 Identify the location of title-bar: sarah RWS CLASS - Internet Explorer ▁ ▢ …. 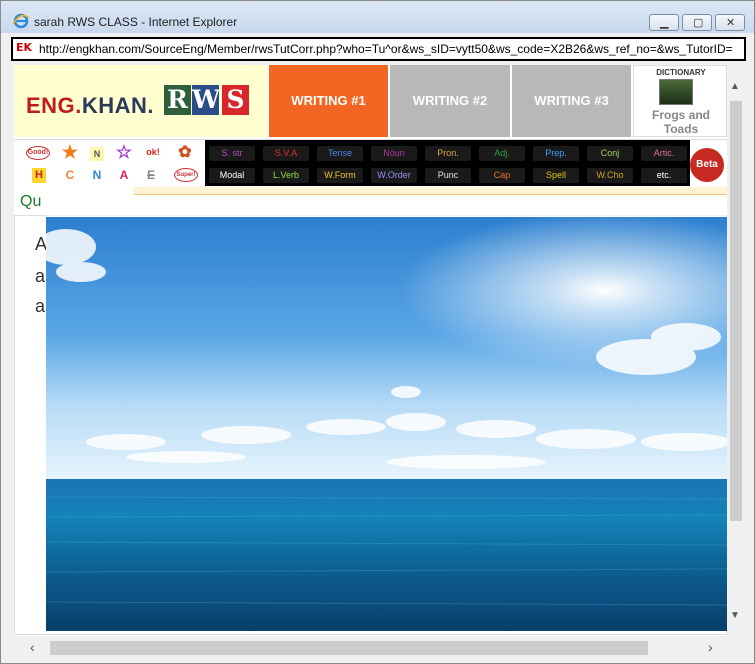
(377, 17).